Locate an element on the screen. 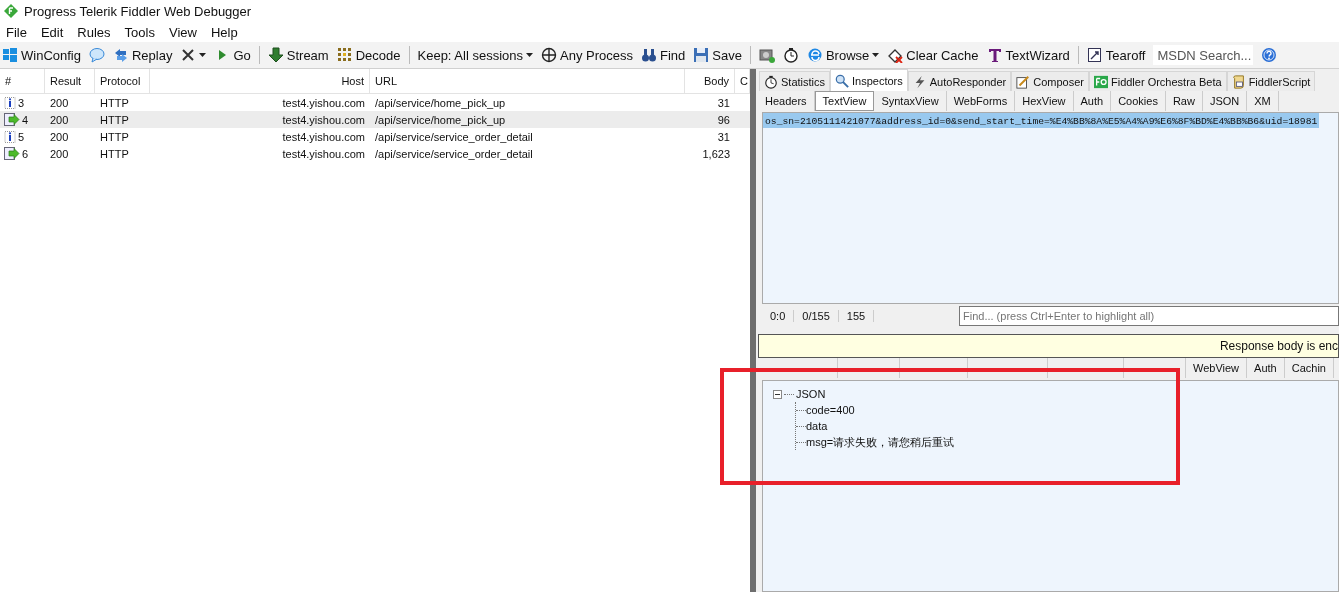 The height and width of the screenshot is (592, 1339). toolbar-dropdown: Keep: All sessions is located at coordinates (475, 55).